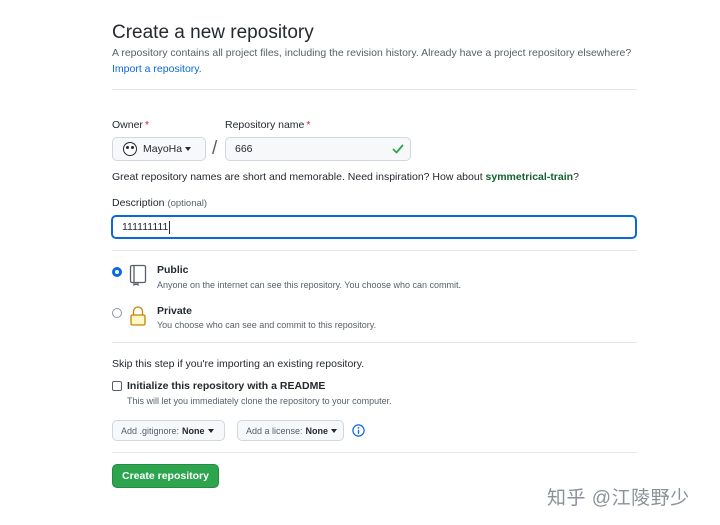 The width and height of the screenshot is (720, 525). Describe the element at coordinates (131, 125) in the screenshot. I see `owner-label: Owner *` at that location.